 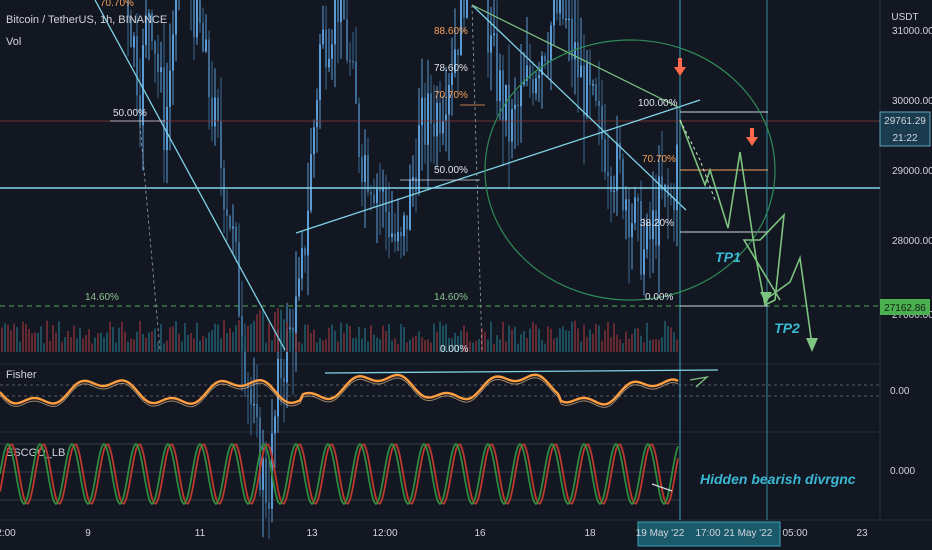 I want to click on currency-label: USDT, so click(x=904, y=17).